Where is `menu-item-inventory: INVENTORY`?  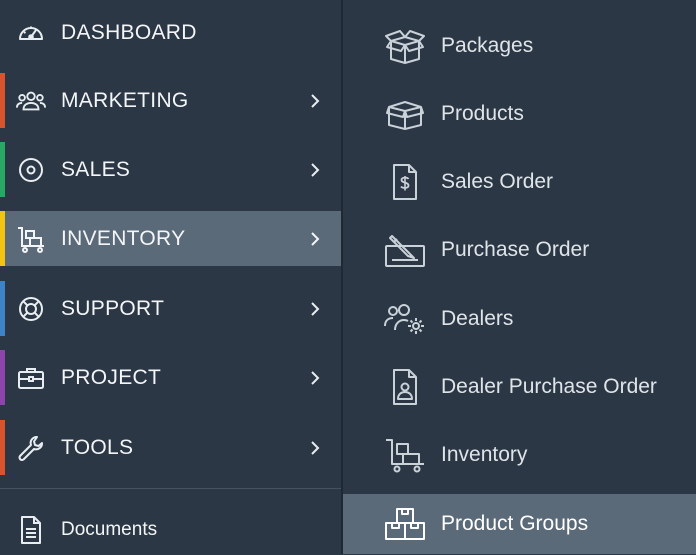 menu-item-inventory: INVENTORY is located at coordinates (170, 238).